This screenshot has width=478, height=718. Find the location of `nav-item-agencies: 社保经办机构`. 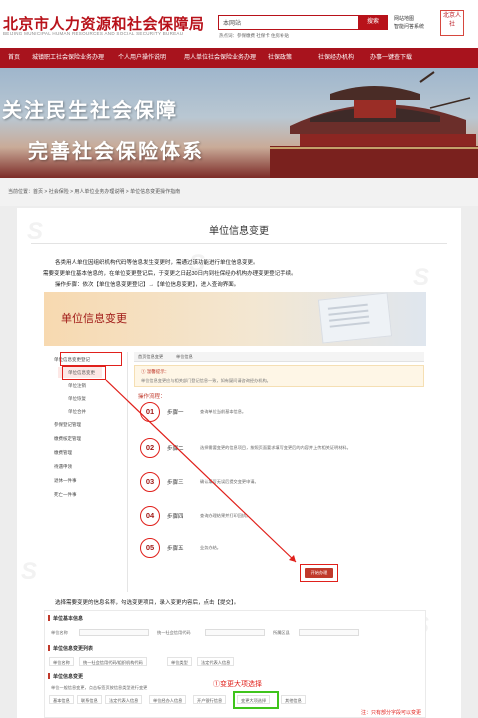

nav-item-agencies: 社保经办机构 is located at coordinates (336, 58).